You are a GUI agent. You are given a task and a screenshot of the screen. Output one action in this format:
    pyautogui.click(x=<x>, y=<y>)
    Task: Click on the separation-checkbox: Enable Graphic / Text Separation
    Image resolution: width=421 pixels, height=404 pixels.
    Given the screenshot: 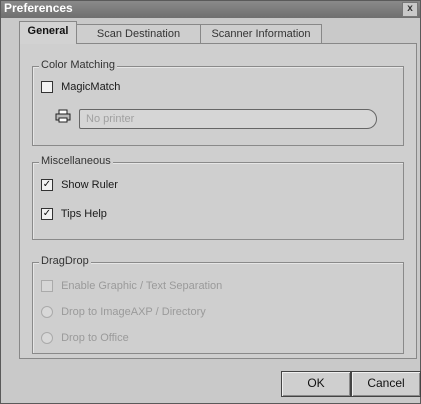 What is the action you would take?
    pyautogui.click(x=131, y=286)
    